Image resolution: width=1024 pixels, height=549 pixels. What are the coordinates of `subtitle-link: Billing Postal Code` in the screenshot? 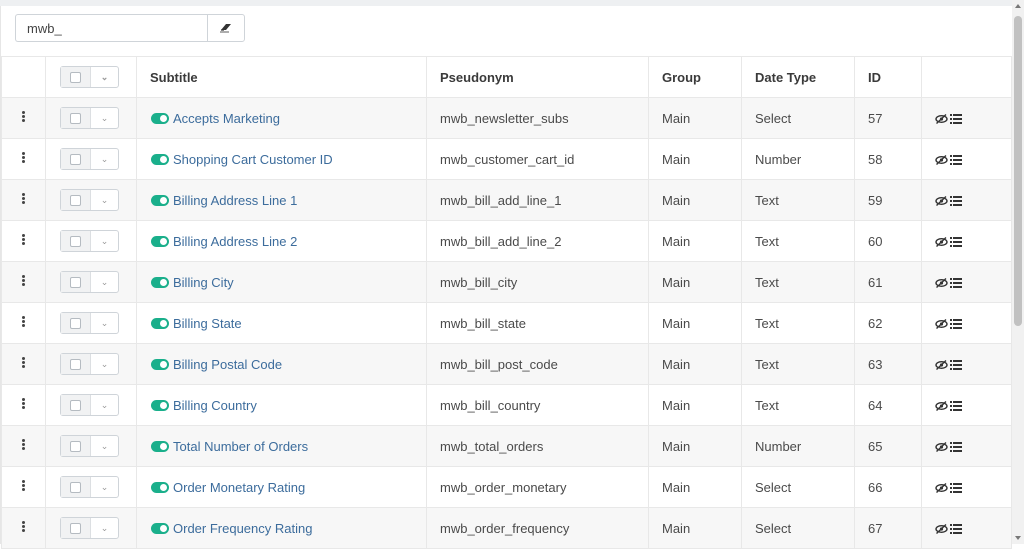 It's located at (227, 364).